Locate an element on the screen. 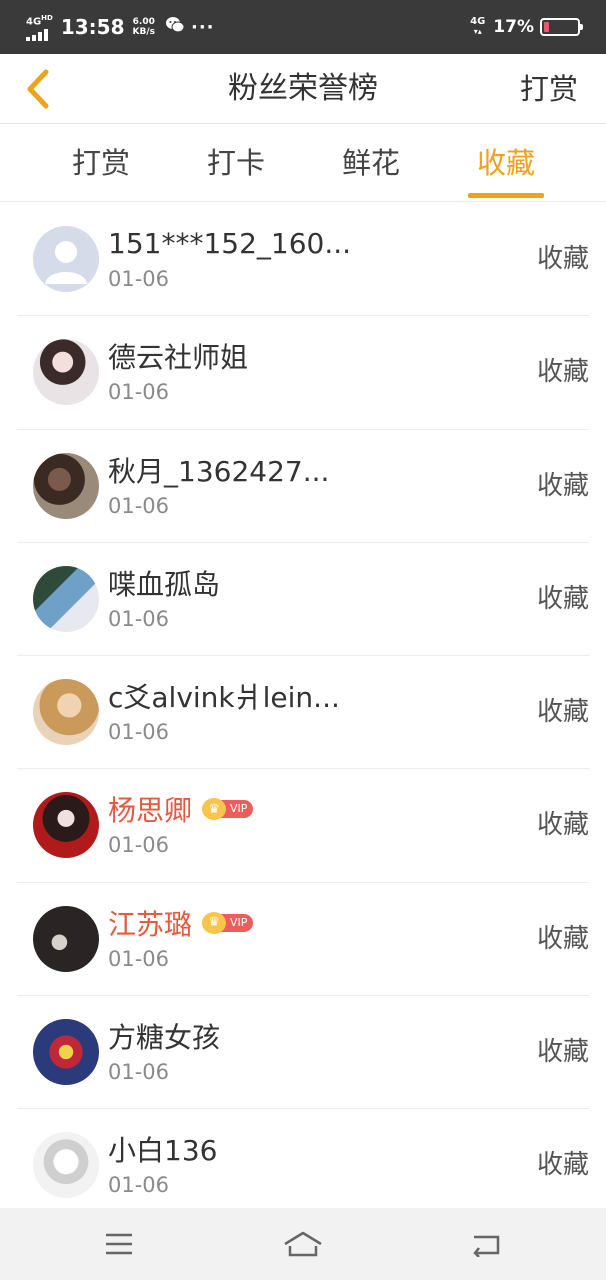 Image resolution: width=606 pixels, height=1280 pixels. more-notifications-icon: ··· is located at coordinates (203, 27).